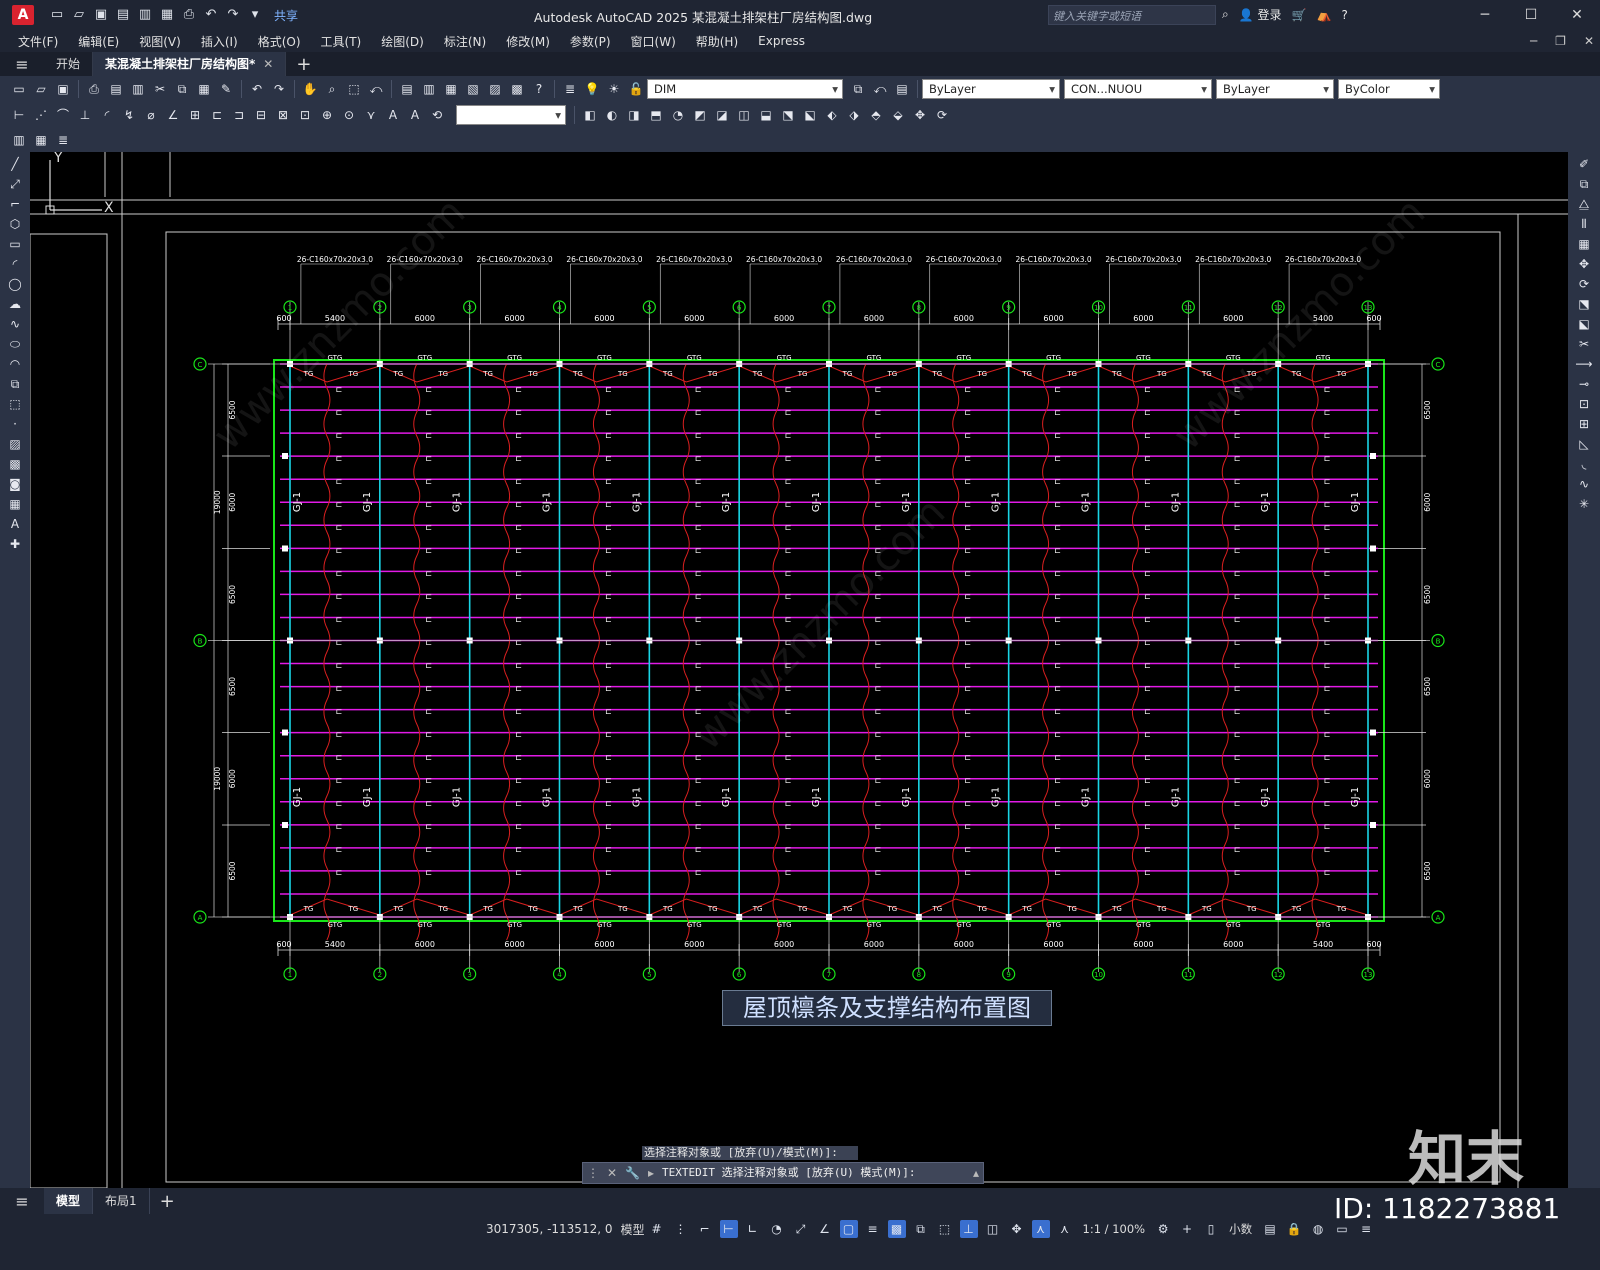  I want to click on coordinate-readout: 3017305, -113512, 0, so click(549, 1229).